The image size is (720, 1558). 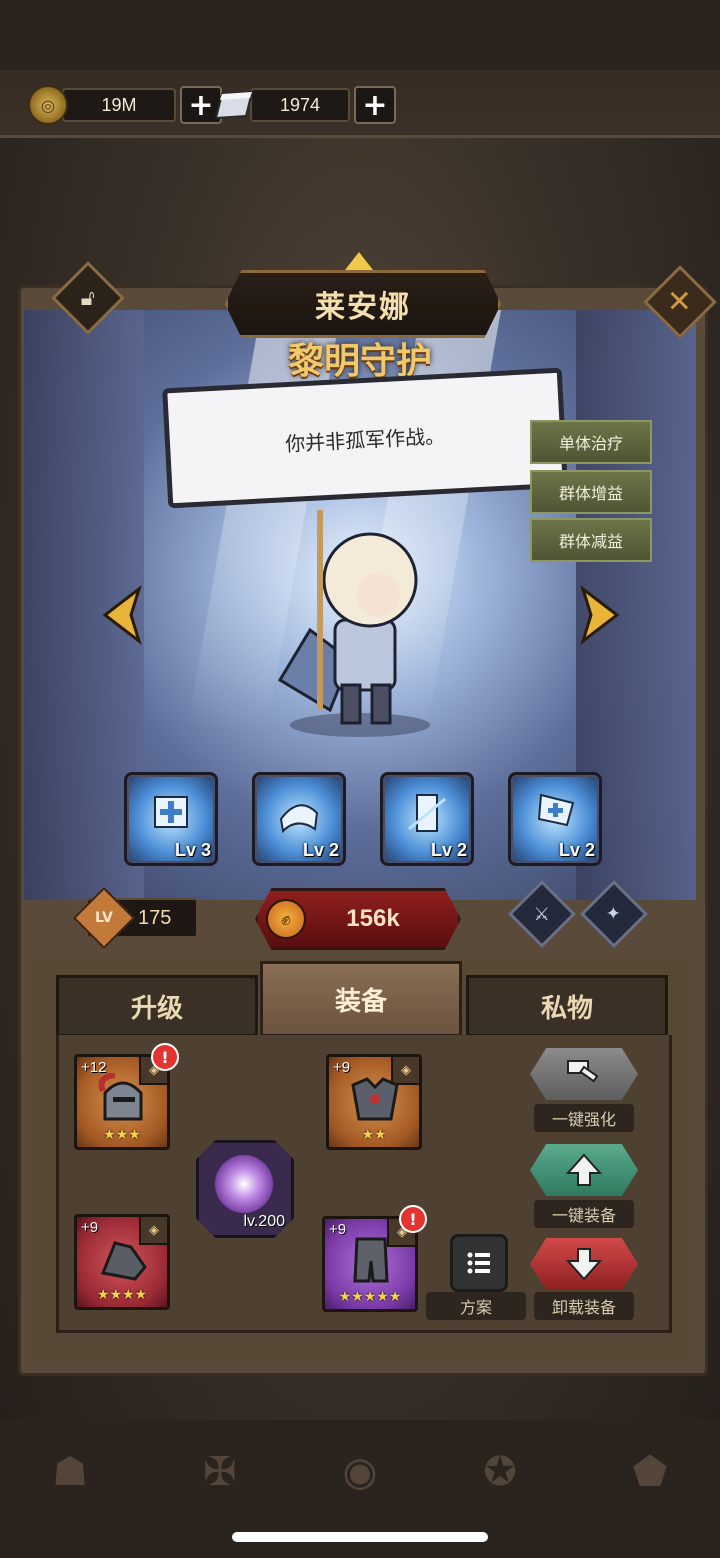 What do you see at coordinates (371, 1260) in the screenshot?
I see `leg-armor-icon` at bounding box center [371, 1260].